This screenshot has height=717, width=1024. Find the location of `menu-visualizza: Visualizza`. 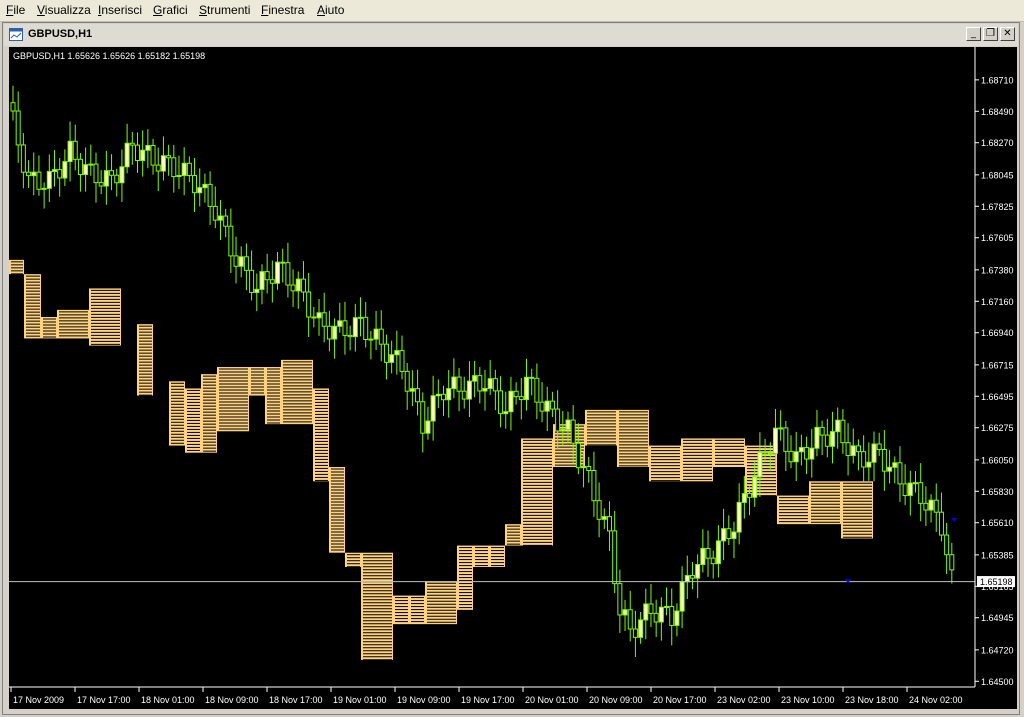

menu-visualizza: Visualizza is located at coordinates (64, 10).